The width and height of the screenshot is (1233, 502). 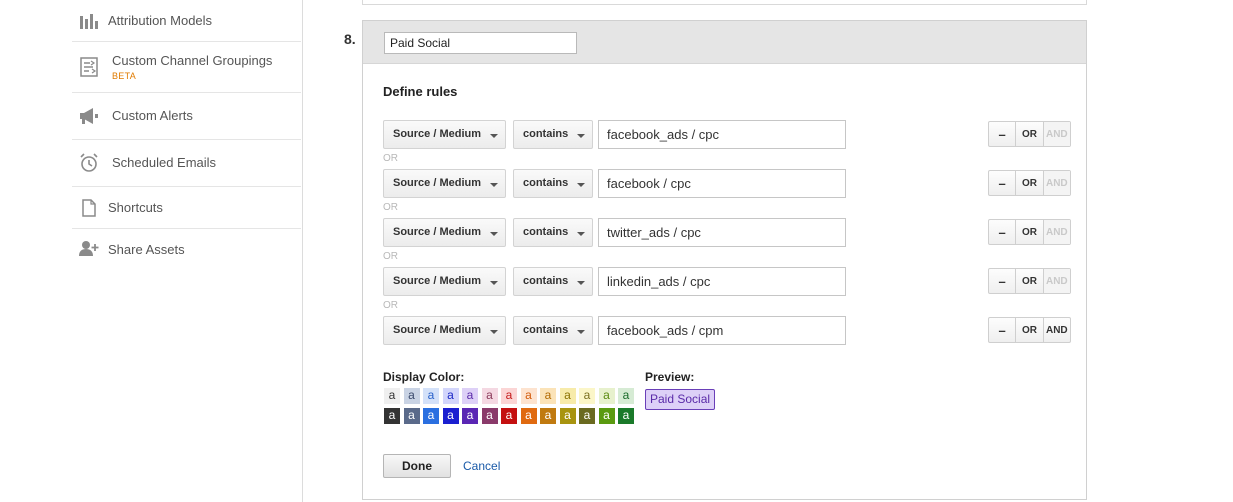 What do you see at coordinates (417, 466) in the screenshot?
I see `done-button: Done` at bounding box center [417, 466].